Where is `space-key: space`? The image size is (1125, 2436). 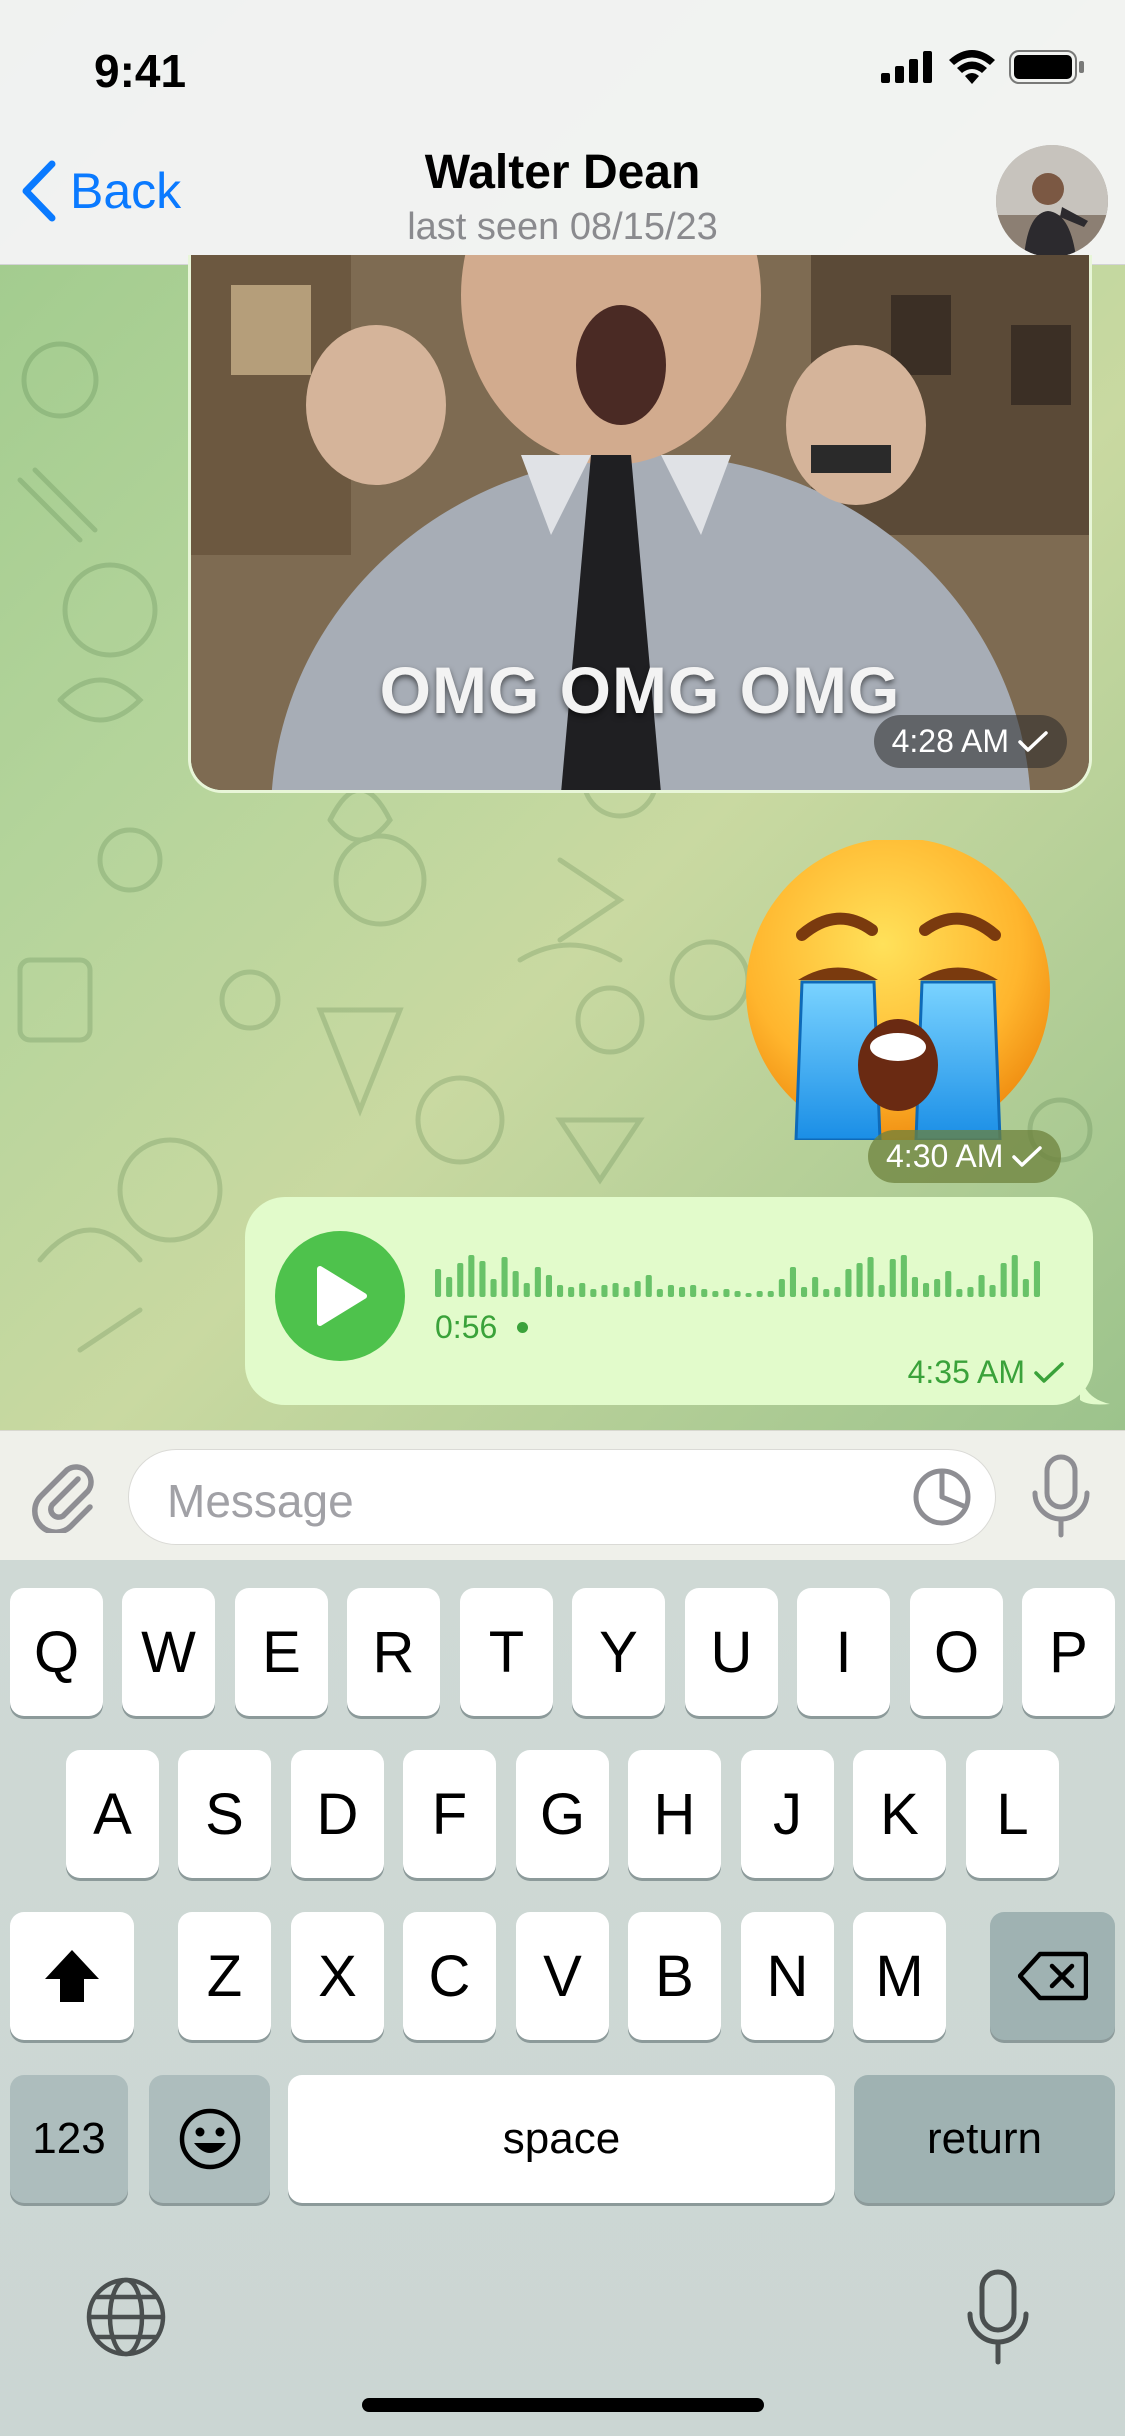 space-key: space is located at coordinates (561, 2139).